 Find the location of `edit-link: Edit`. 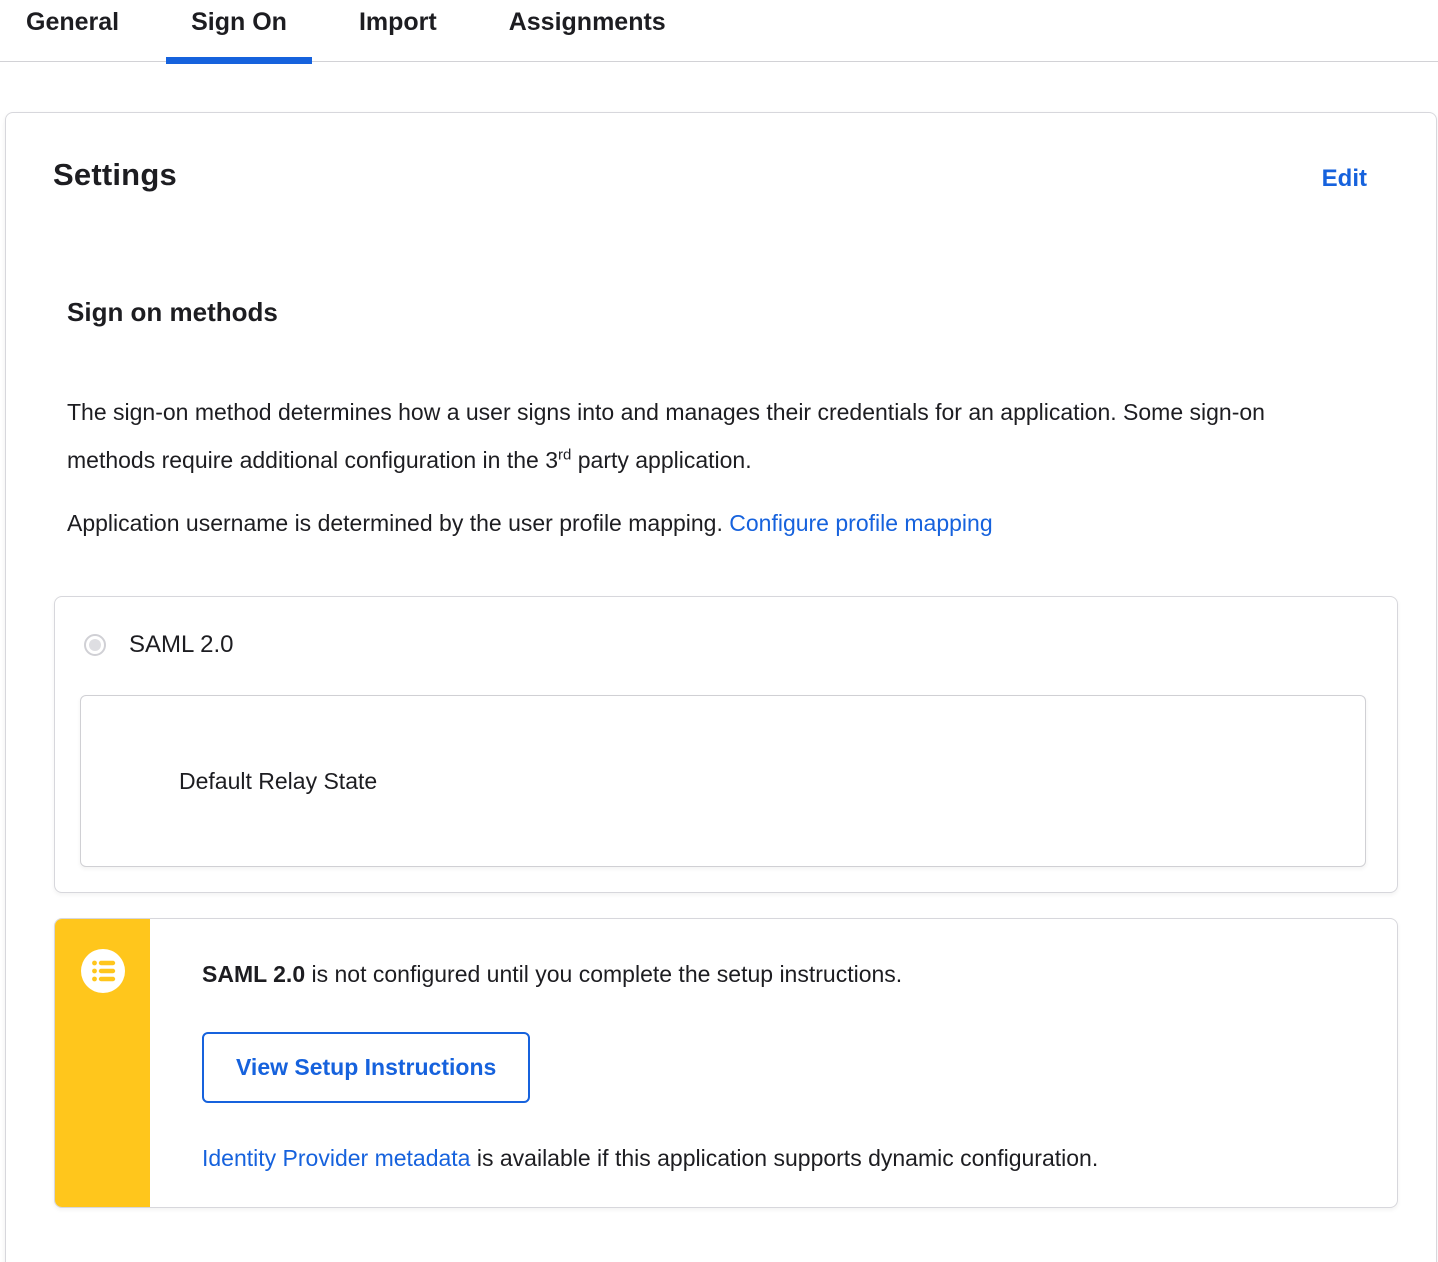

edit-link: Edit is located at coordinates (1344, 179).